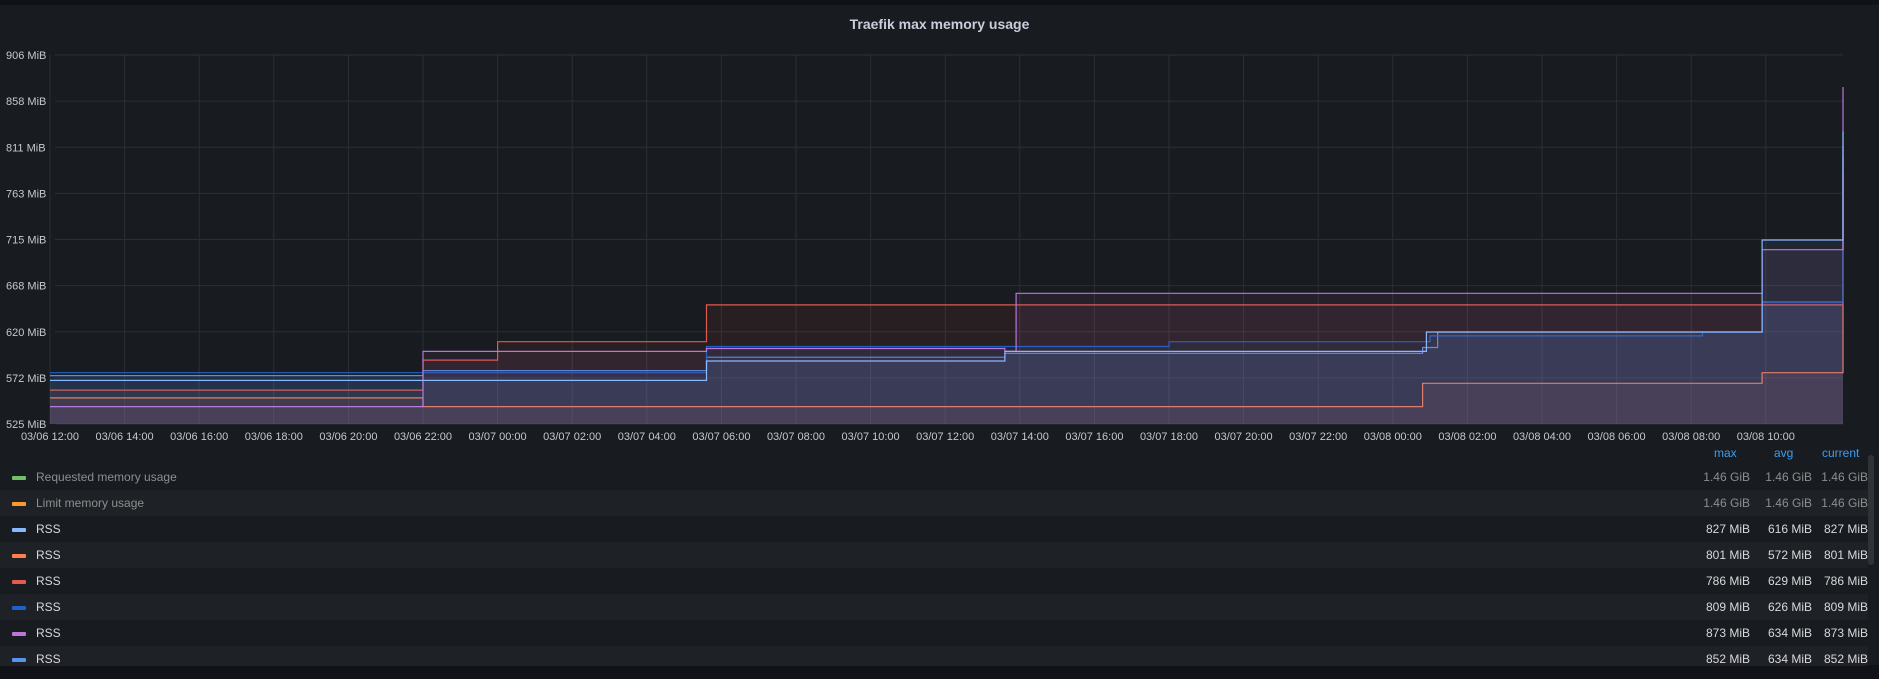 The height and width of the screenshot is (679, 1879). What do you see at coordinates (1393, 437) in the screenshot?
I see `x-tick-label: 03/08 00:00` at bounding box center [1393, 437].